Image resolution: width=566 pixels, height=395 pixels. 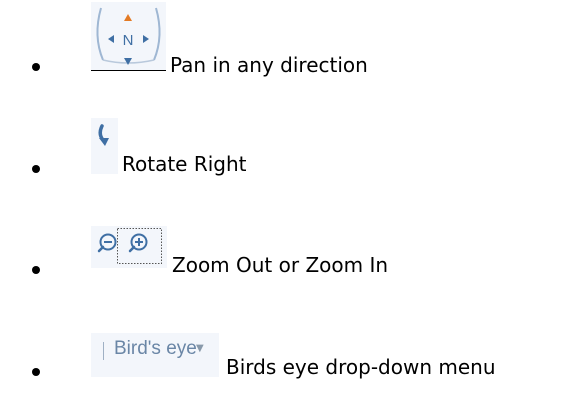 What do you see at coordinates (280, 265) in the screenshot?
I see `zoom-label: Zoom Out or Zoom In` at bounding box center [280, 265].